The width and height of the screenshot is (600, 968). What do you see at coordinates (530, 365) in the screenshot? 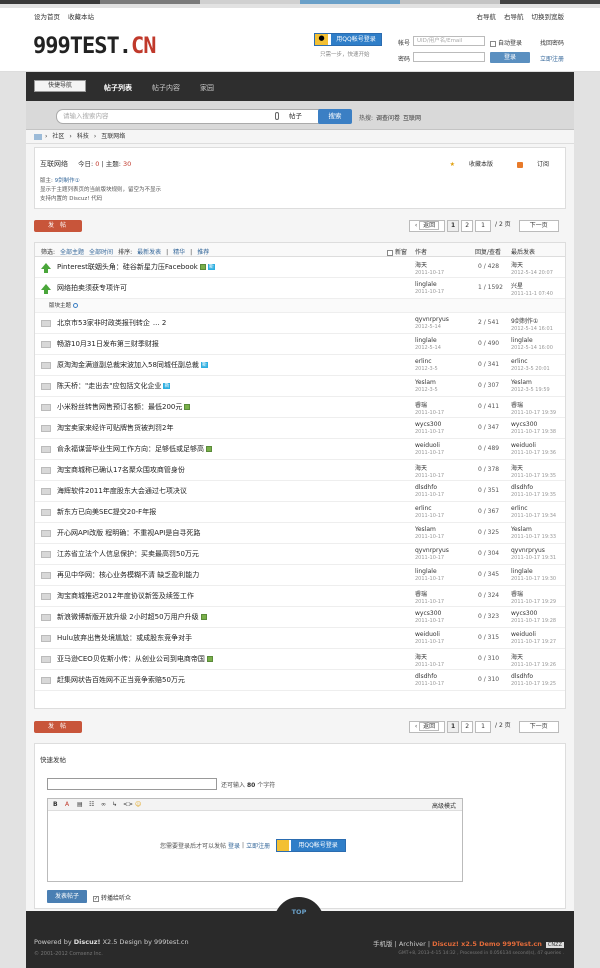
I see `last-post: erlinc 2012-3-5 20:01` at bounding box center [530, 365].